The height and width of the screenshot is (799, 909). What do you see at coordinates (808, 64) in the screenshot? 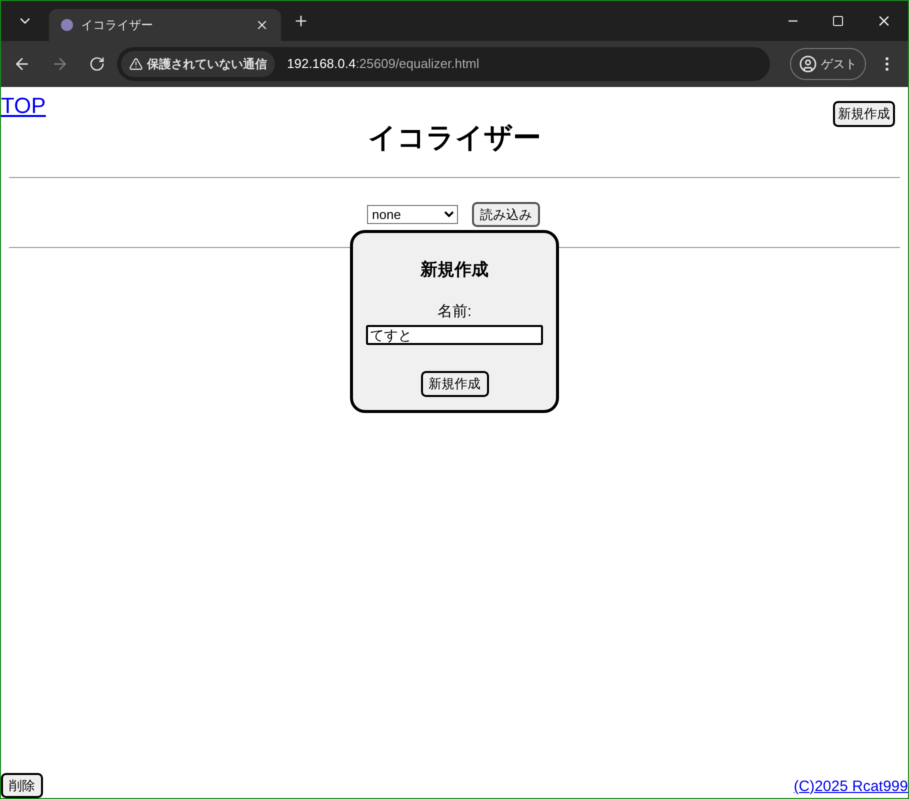
I see `person-icon` at bounding box center [808, 64].